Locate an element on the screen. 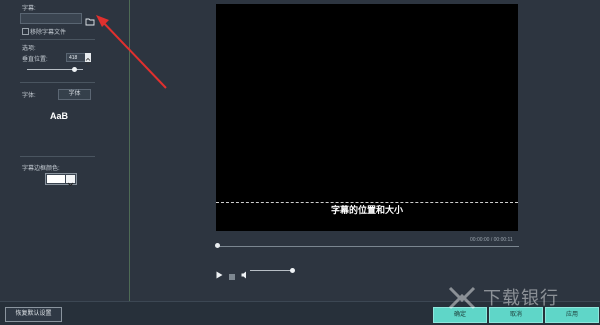 The width and height of the screenshot is (600, 325). subtitle-label: 字幕: is located at coordinates (29, 9).